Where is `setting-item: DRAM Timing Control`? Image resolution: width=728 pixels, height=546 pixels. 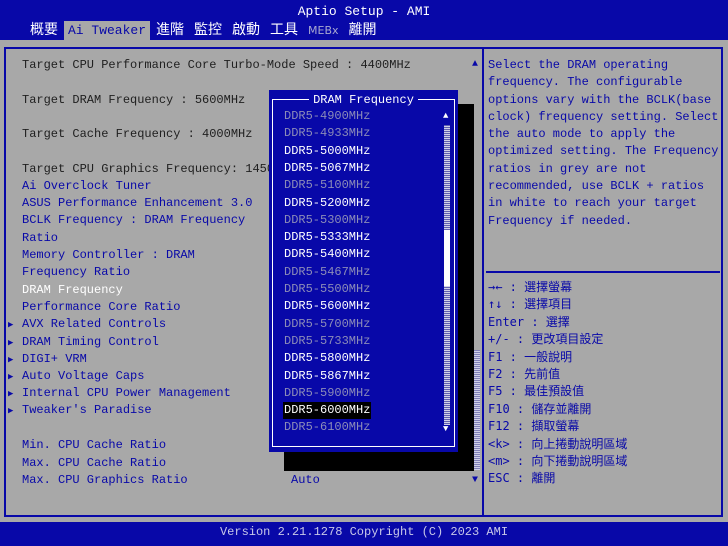
setting-item: DRAM Timing Control is located at coordinates (90, 342).